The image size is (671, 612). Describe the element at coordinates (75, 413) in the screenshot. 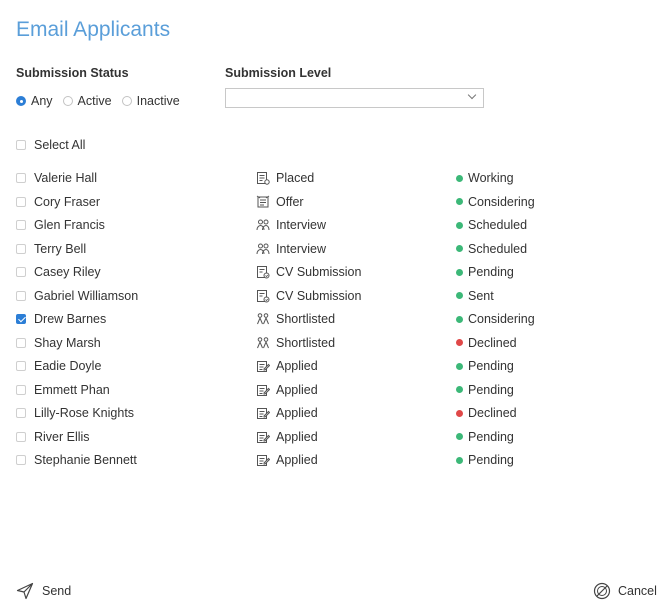

I see `applicant-checkbox: Lilly-Rose Knights` at that location.